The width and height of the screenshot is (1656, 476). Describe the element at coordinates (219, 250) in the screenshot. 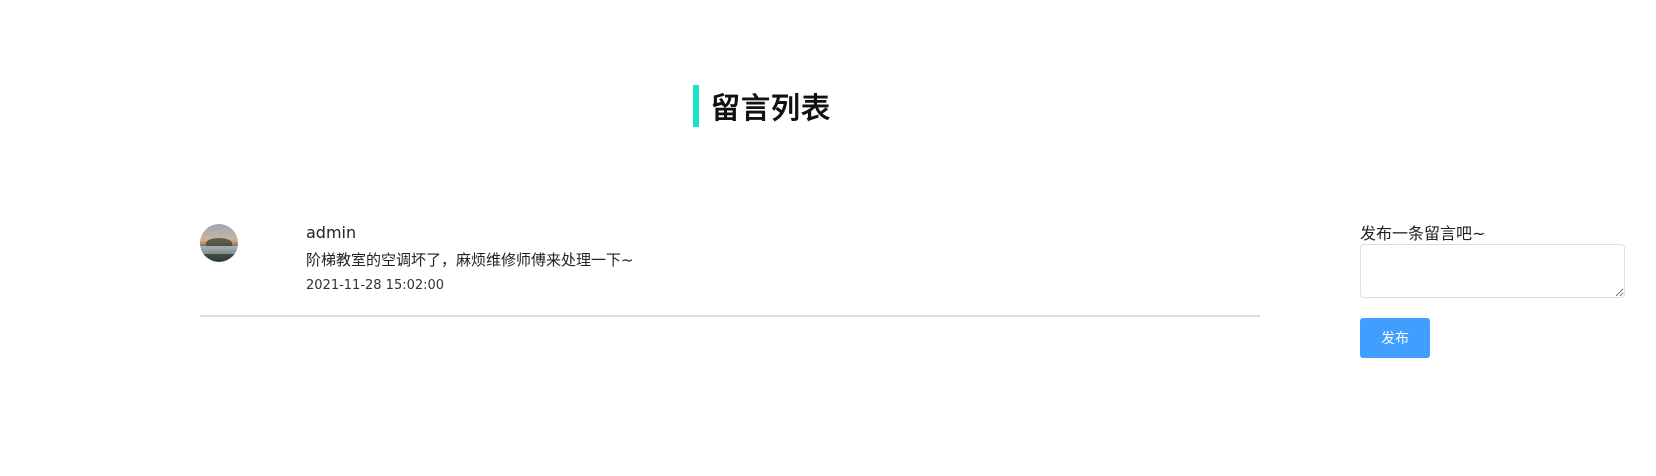

I see `avatar-image-water` at that location.